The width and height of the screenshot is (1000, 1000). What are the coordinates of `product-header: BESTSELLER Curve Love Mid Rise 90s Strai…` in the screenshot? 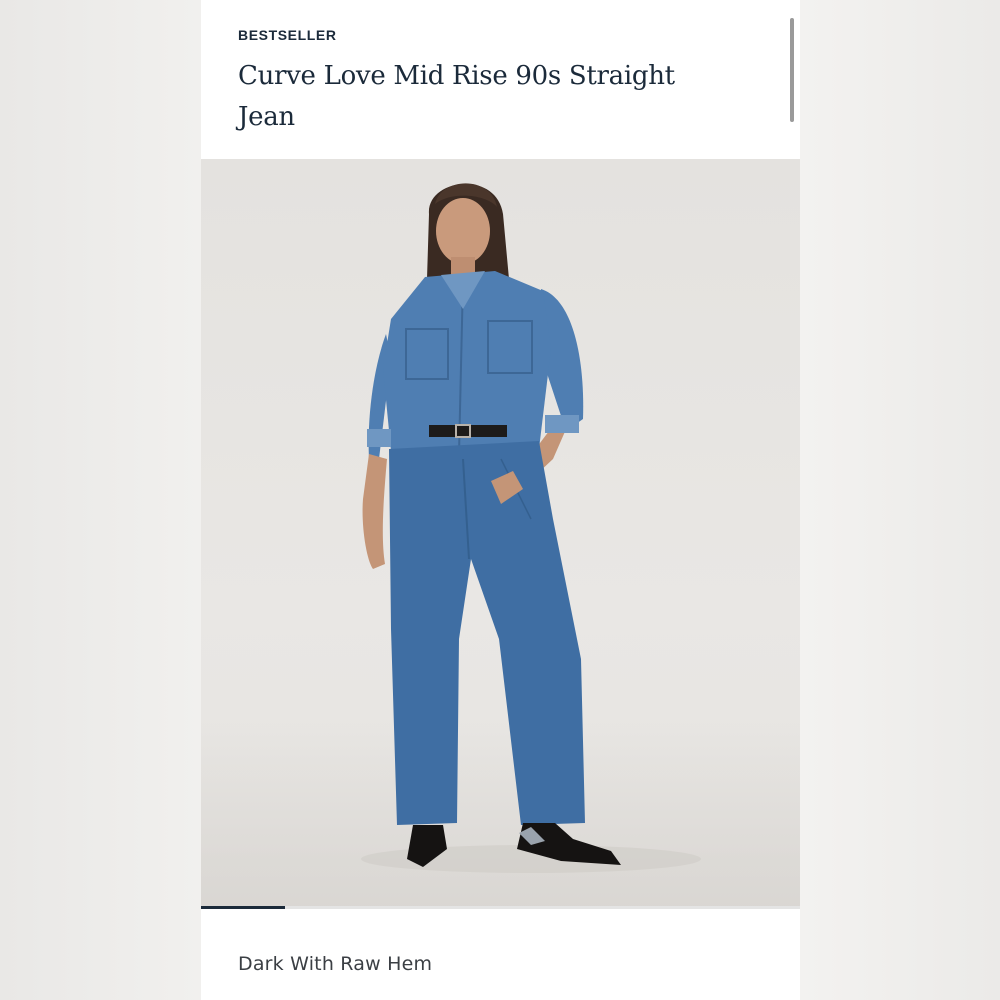 It's located at (500, 79).